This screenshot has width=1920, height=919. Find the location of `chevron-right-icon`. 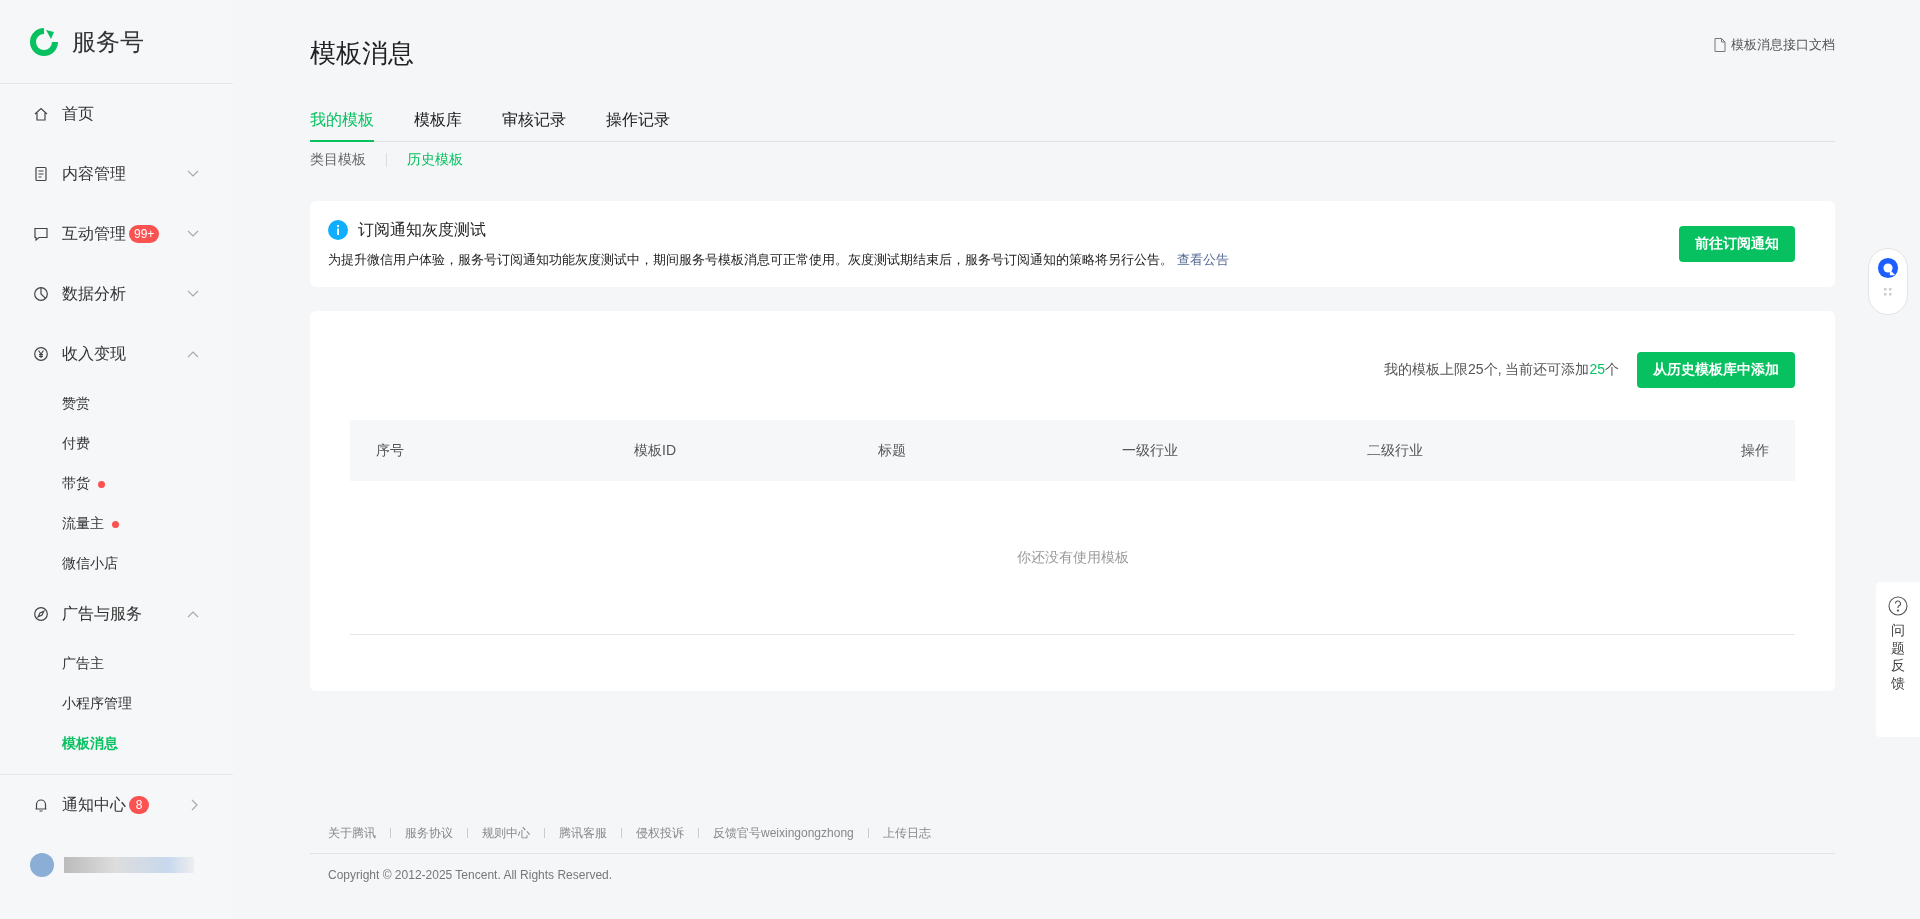

chevron-right-icon is located at coordinates (195, 805).